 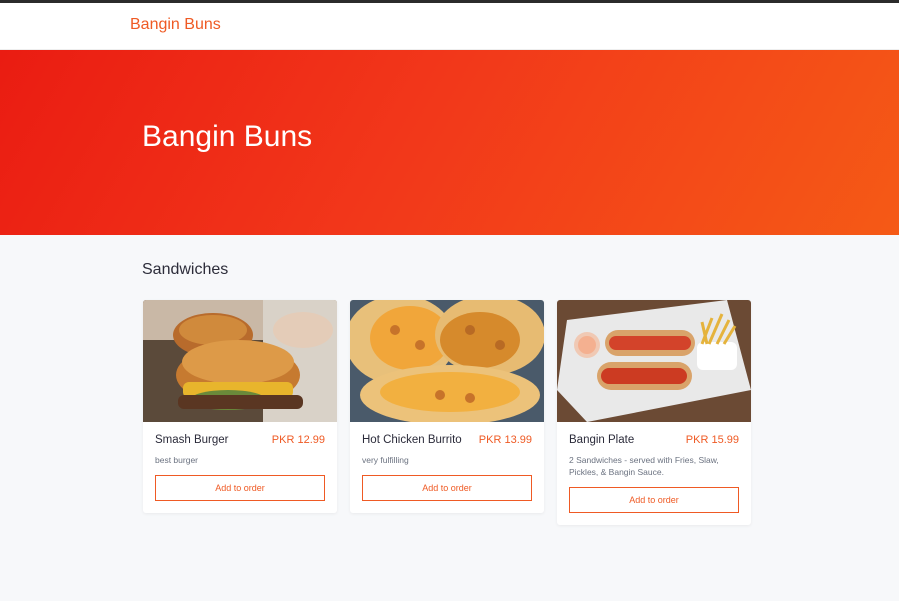 What do you see at coordinates (185, 269) in the screenshot?
I see `section-title-sandwiches: Sandwiches` at bounding box center [185, 269].